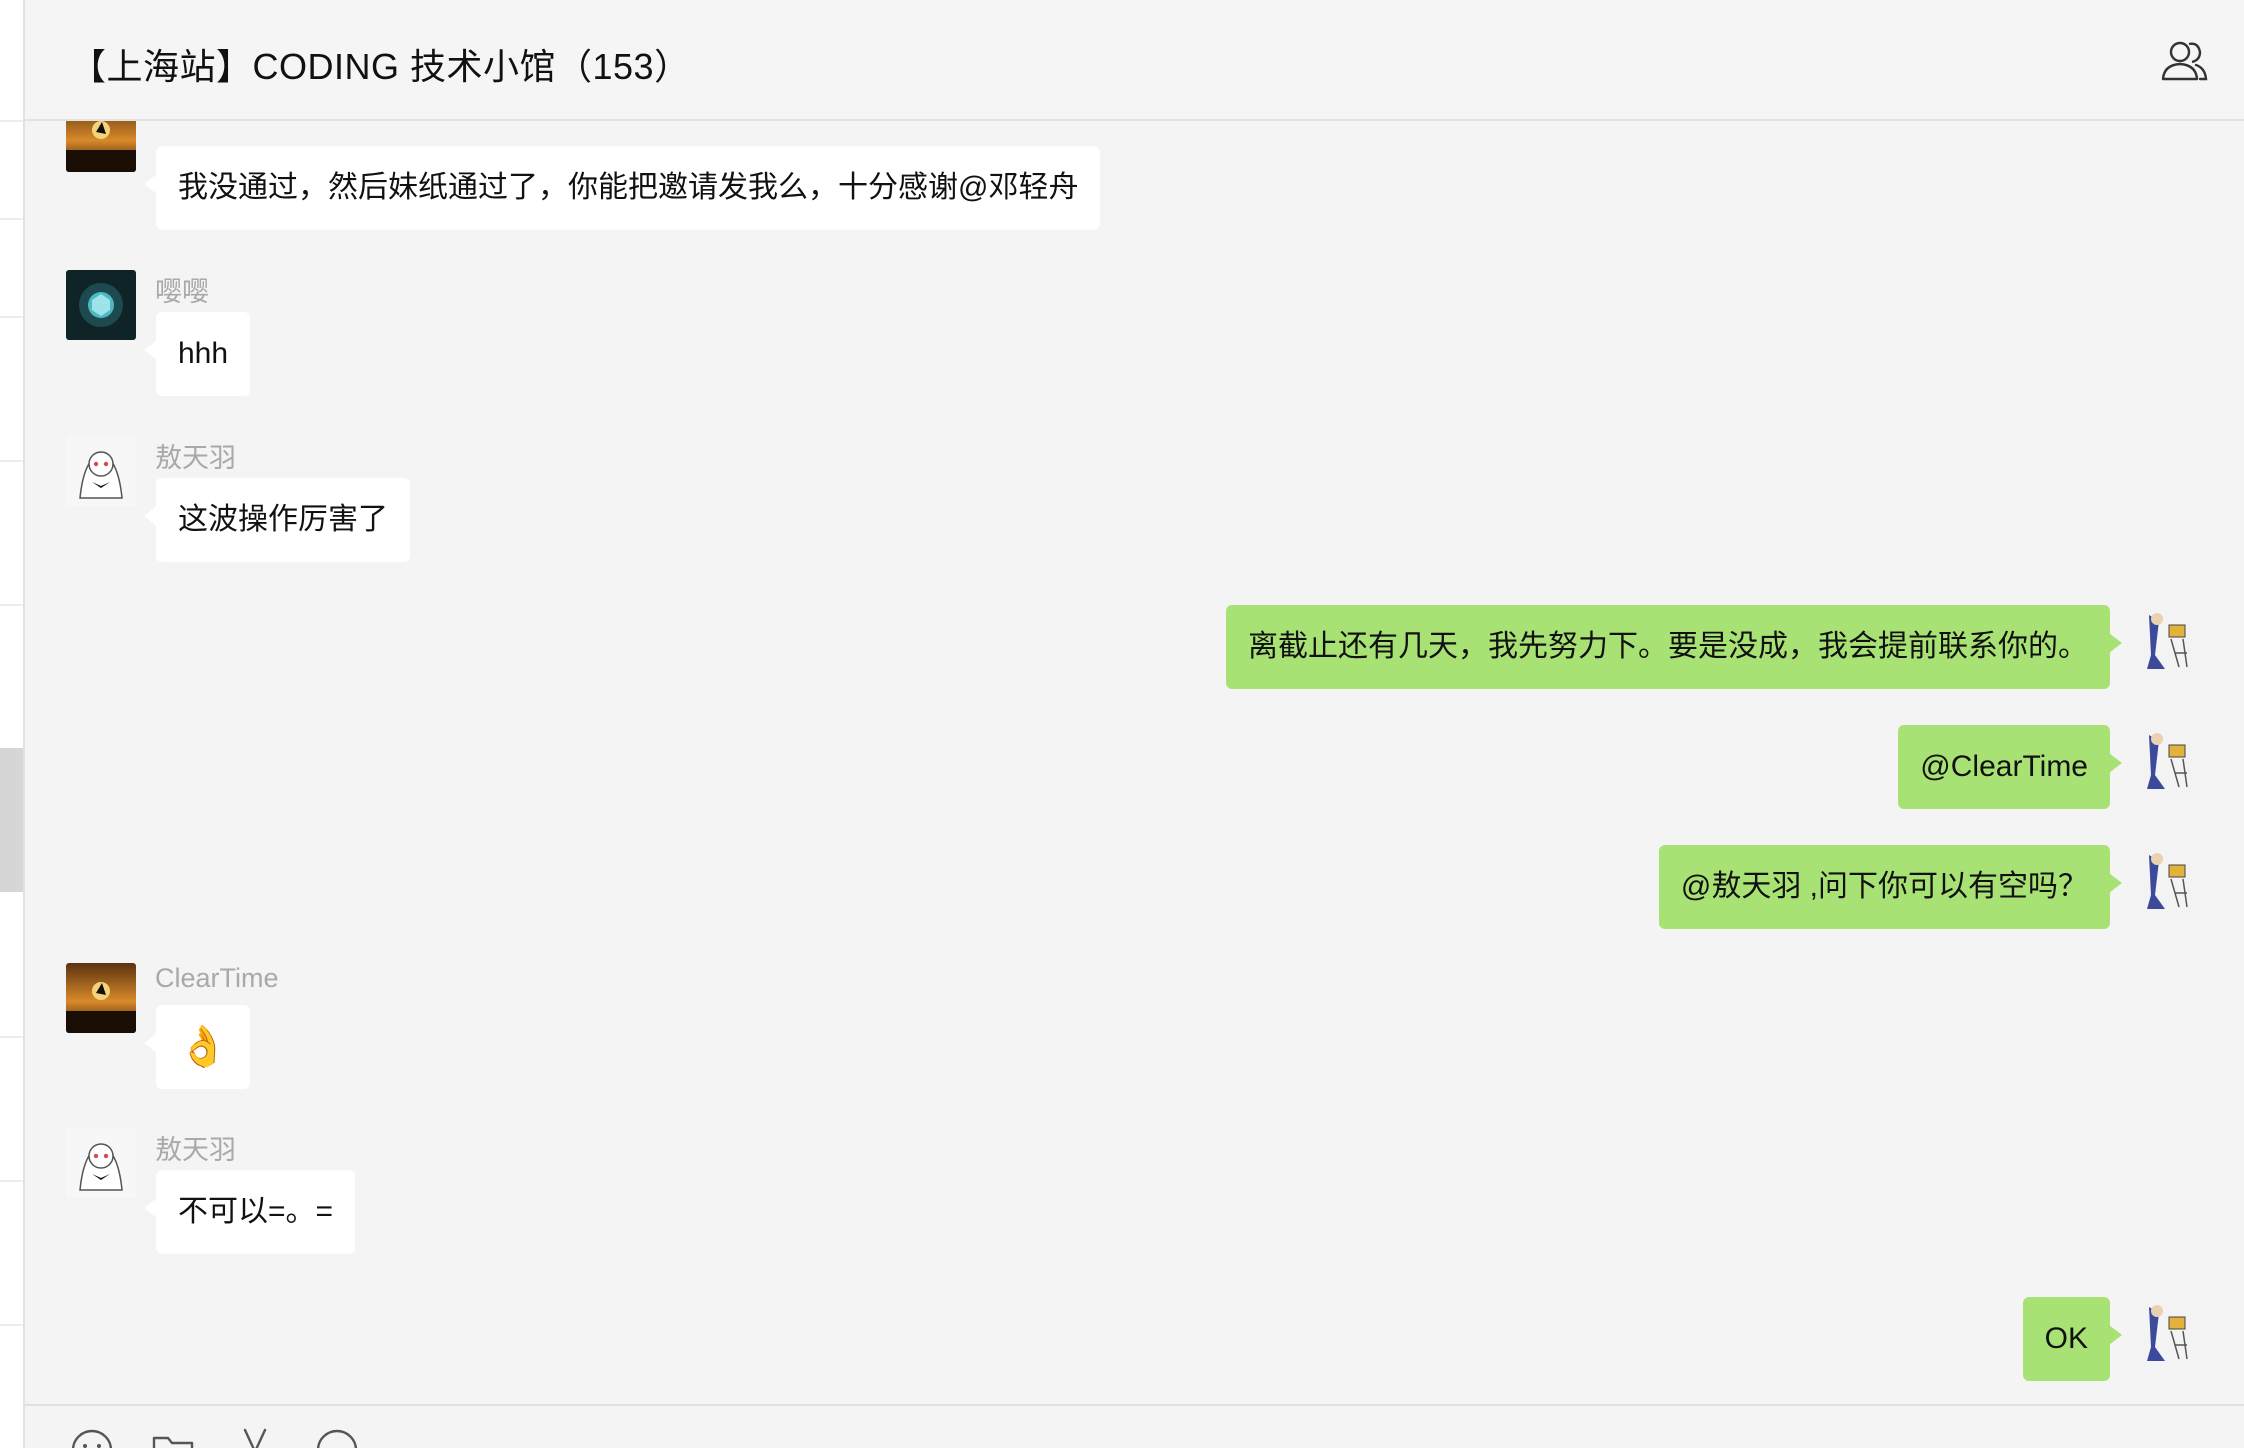 The width and height of the screenshot is (2244, 1448). What do you see at coordinates (182, 292) in the screenshot?
I see `sender-name: 嘤嘤` at bounding box center [182, 292].